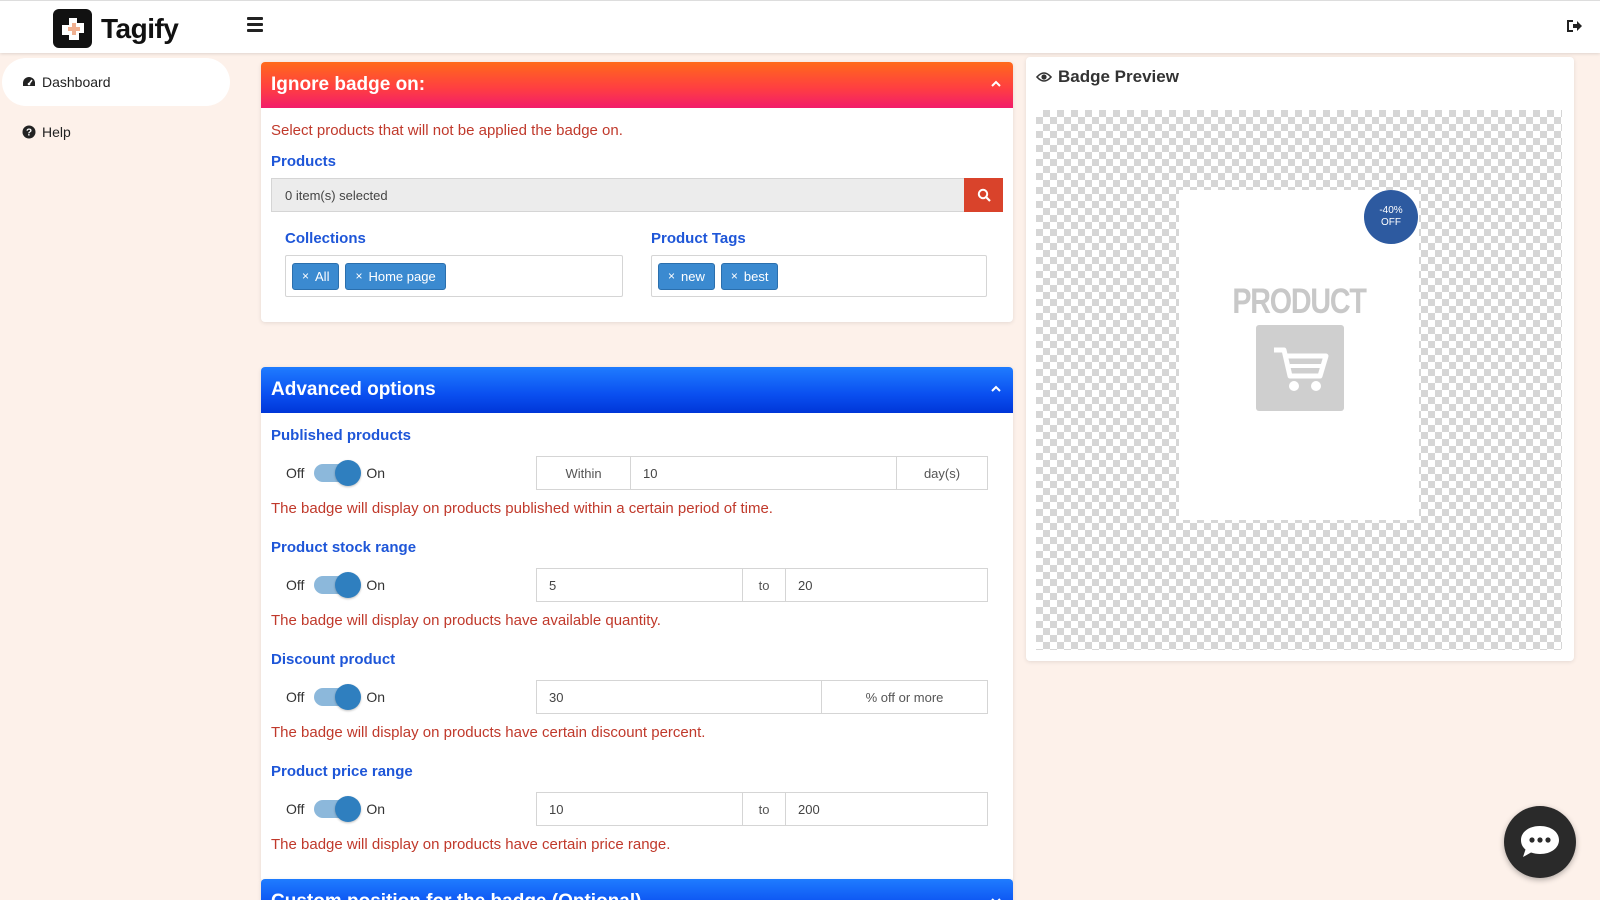 Image resolution: width=1600 pixels, height=900 pixels. What do you see at coordinates (304, 161) in the screenshot?
I see `products-label: Products` at bounding box center [304, 161].